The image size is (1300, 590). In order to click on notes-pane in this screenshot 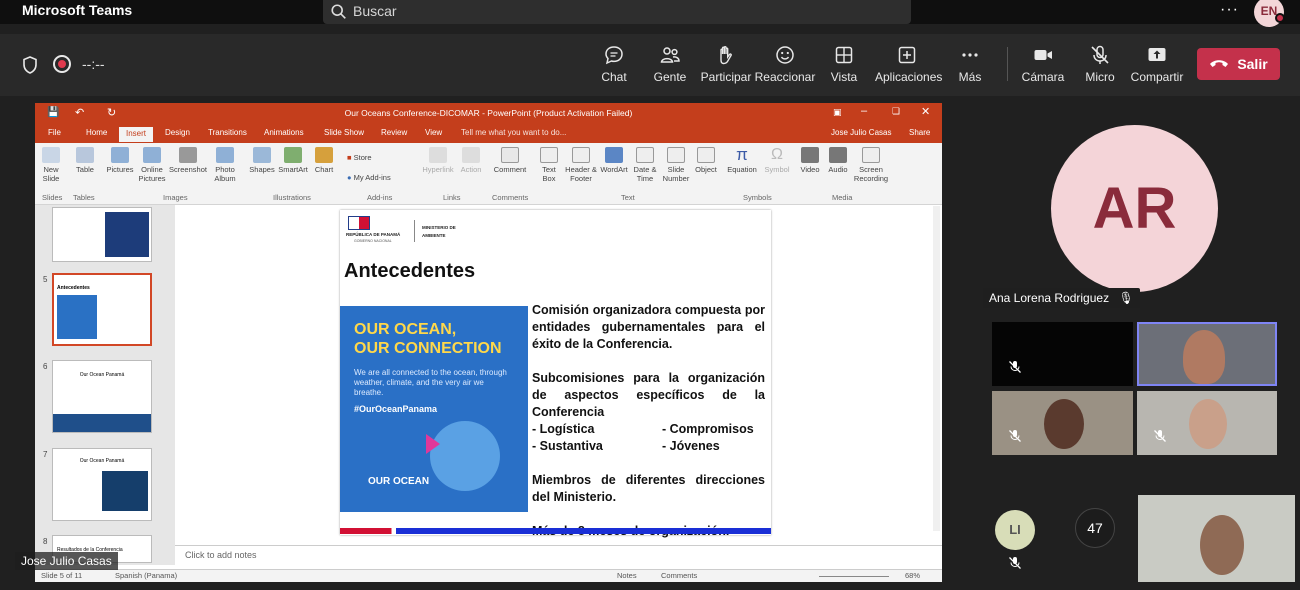, I will do `click(558, 557)`.